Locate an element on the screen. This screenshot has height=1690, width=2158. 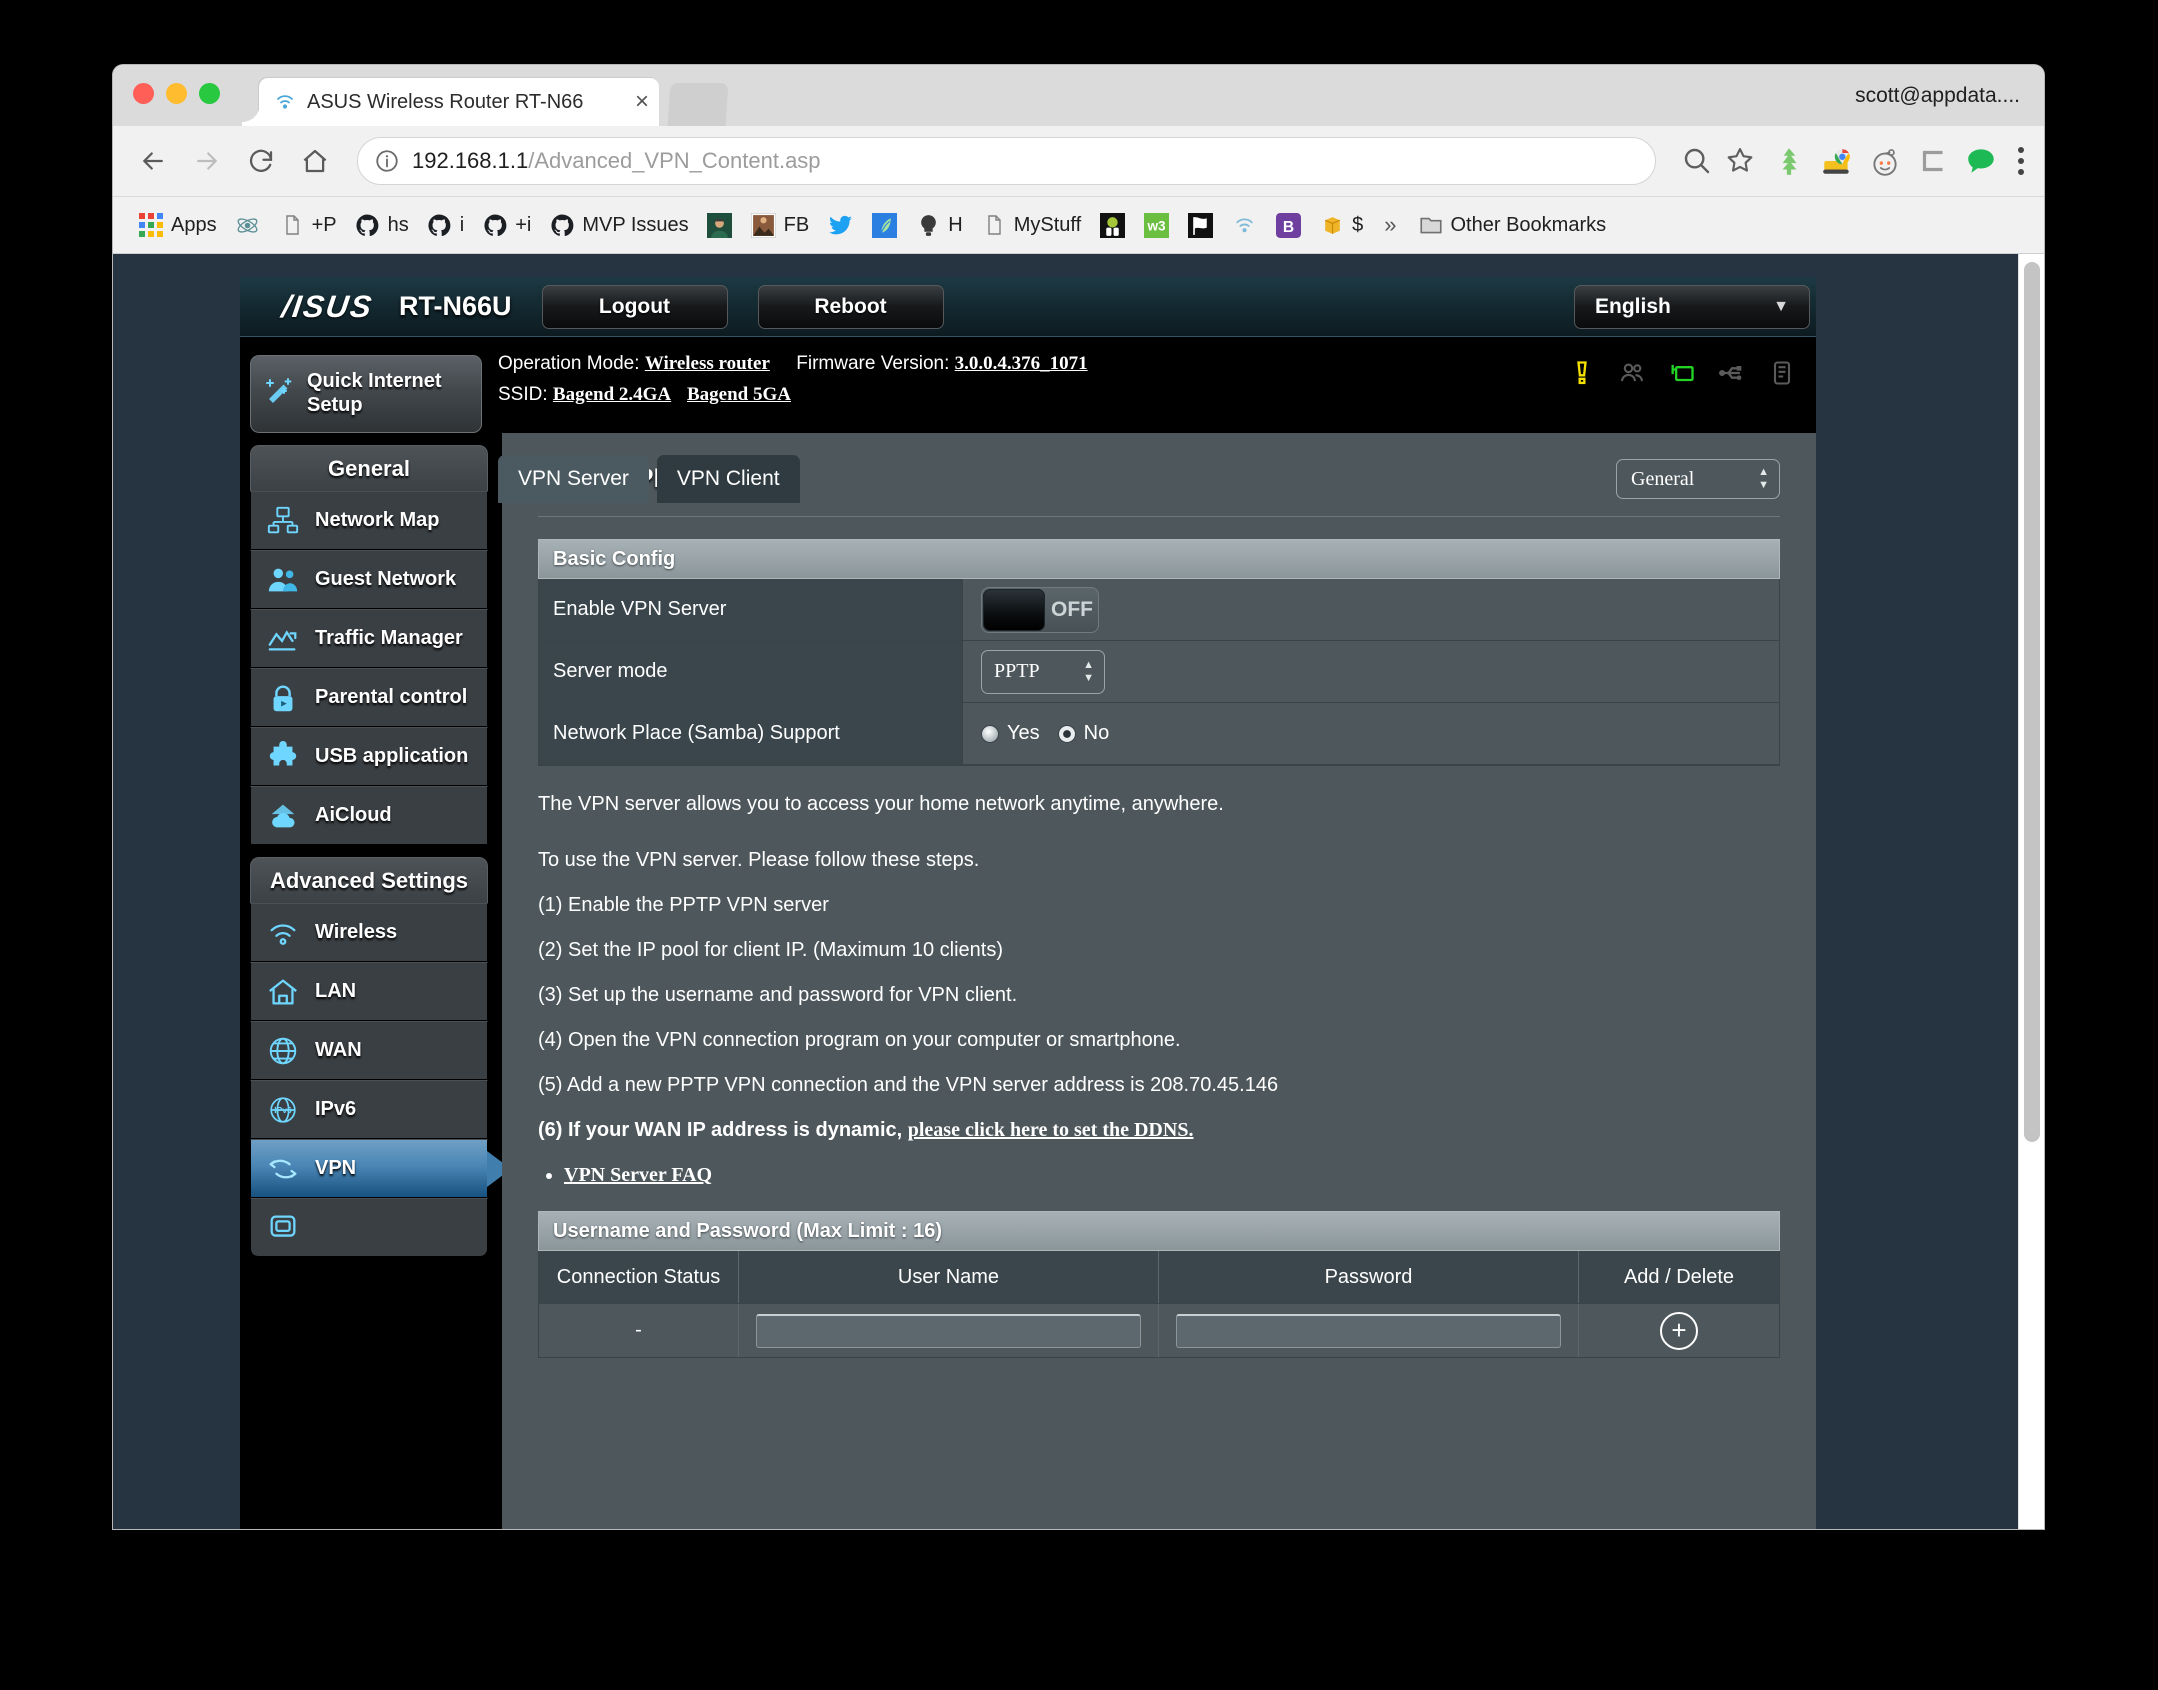
bookmark-label: i is located at coordinates (462, 224).